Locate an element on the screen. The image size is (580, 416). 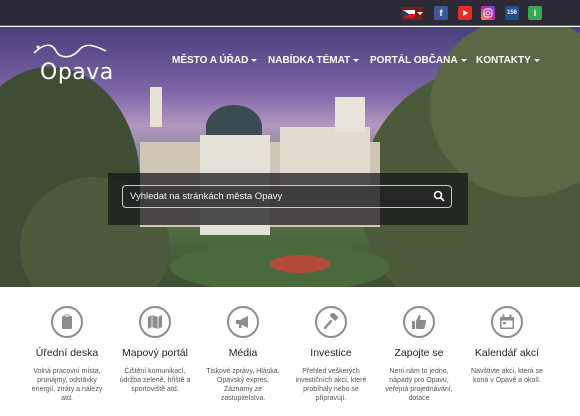
megaphone-icon is located at coordinates (242, 322).